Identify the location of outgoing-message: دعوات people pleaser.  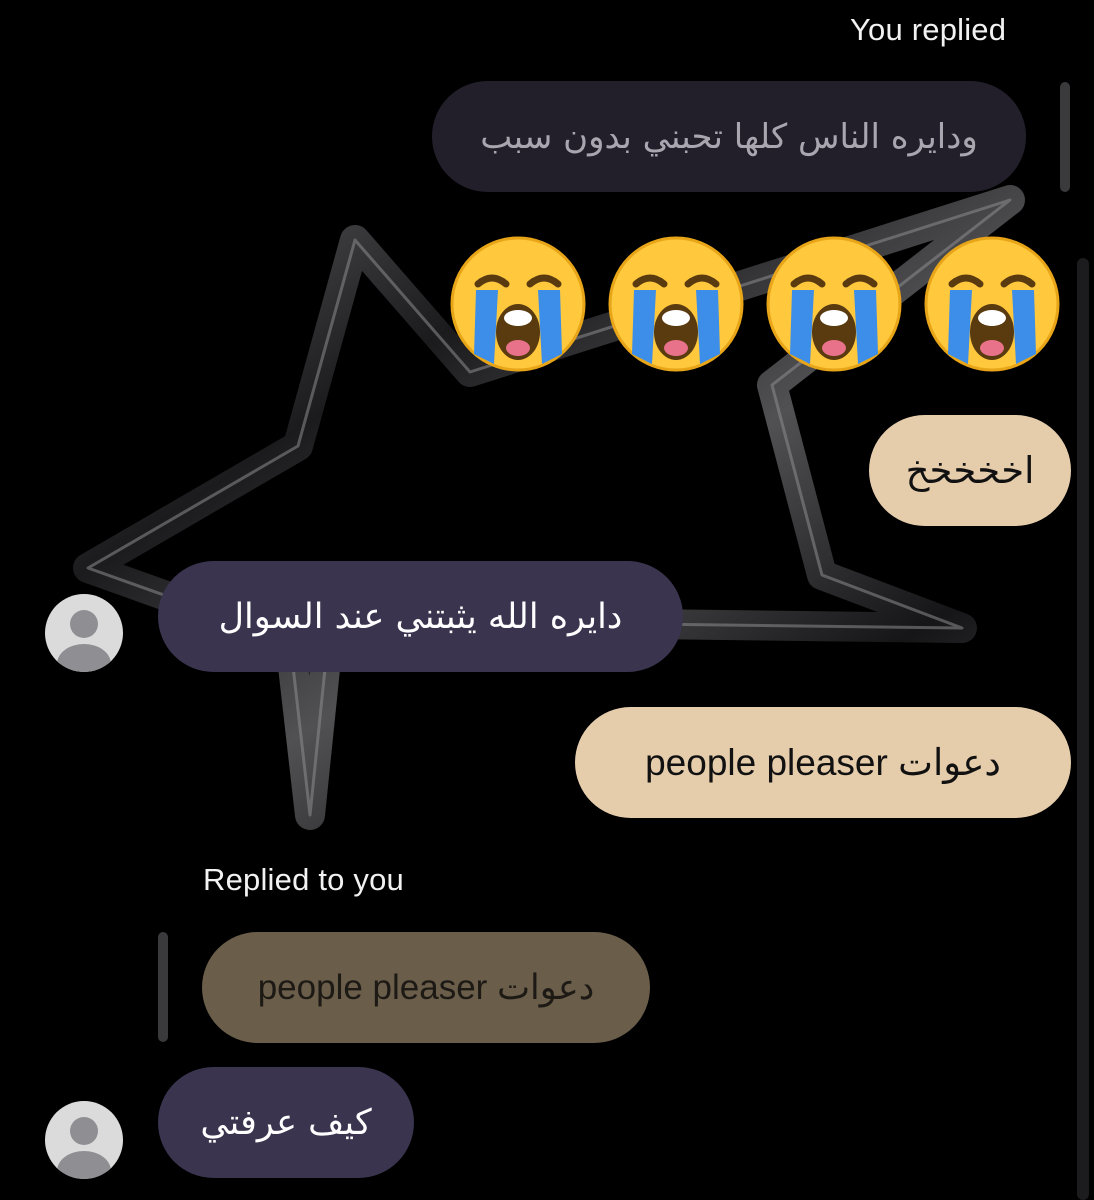
(823, 762).